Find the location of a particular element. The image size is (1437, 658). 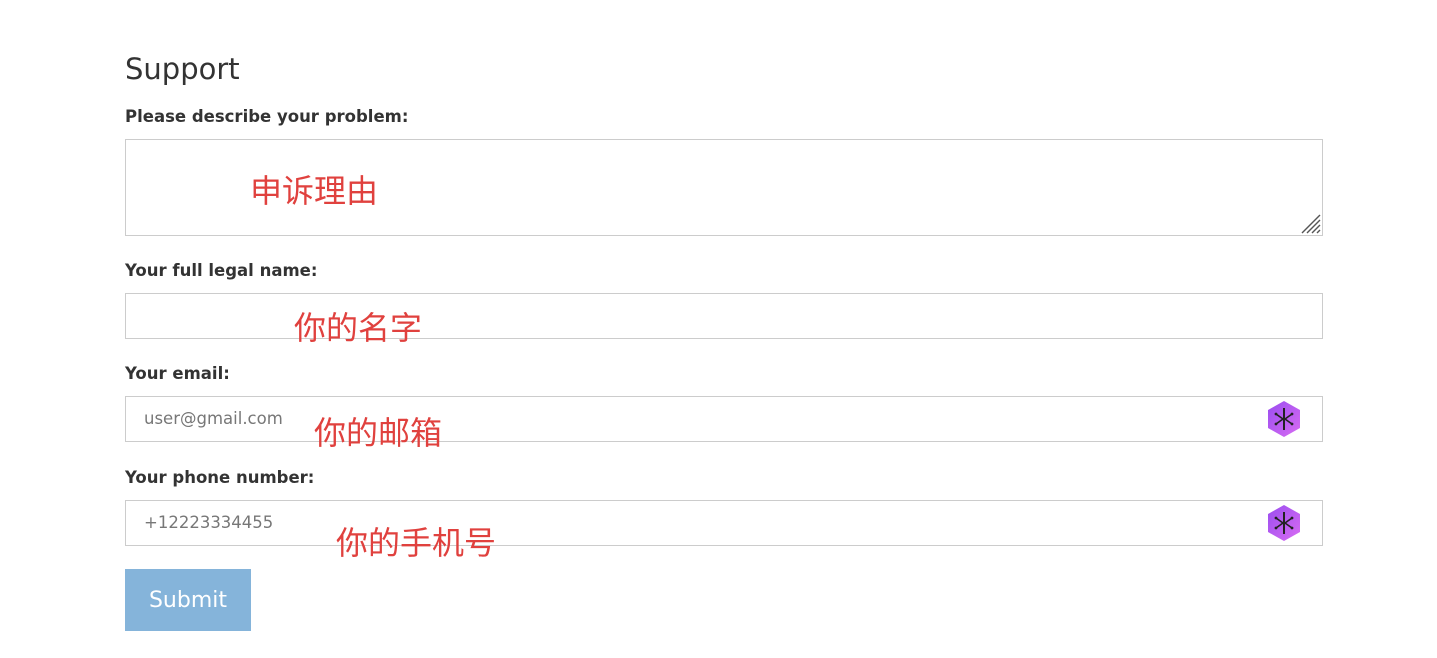

phone-input: +12223334455 is located at coordinates (724, 523).